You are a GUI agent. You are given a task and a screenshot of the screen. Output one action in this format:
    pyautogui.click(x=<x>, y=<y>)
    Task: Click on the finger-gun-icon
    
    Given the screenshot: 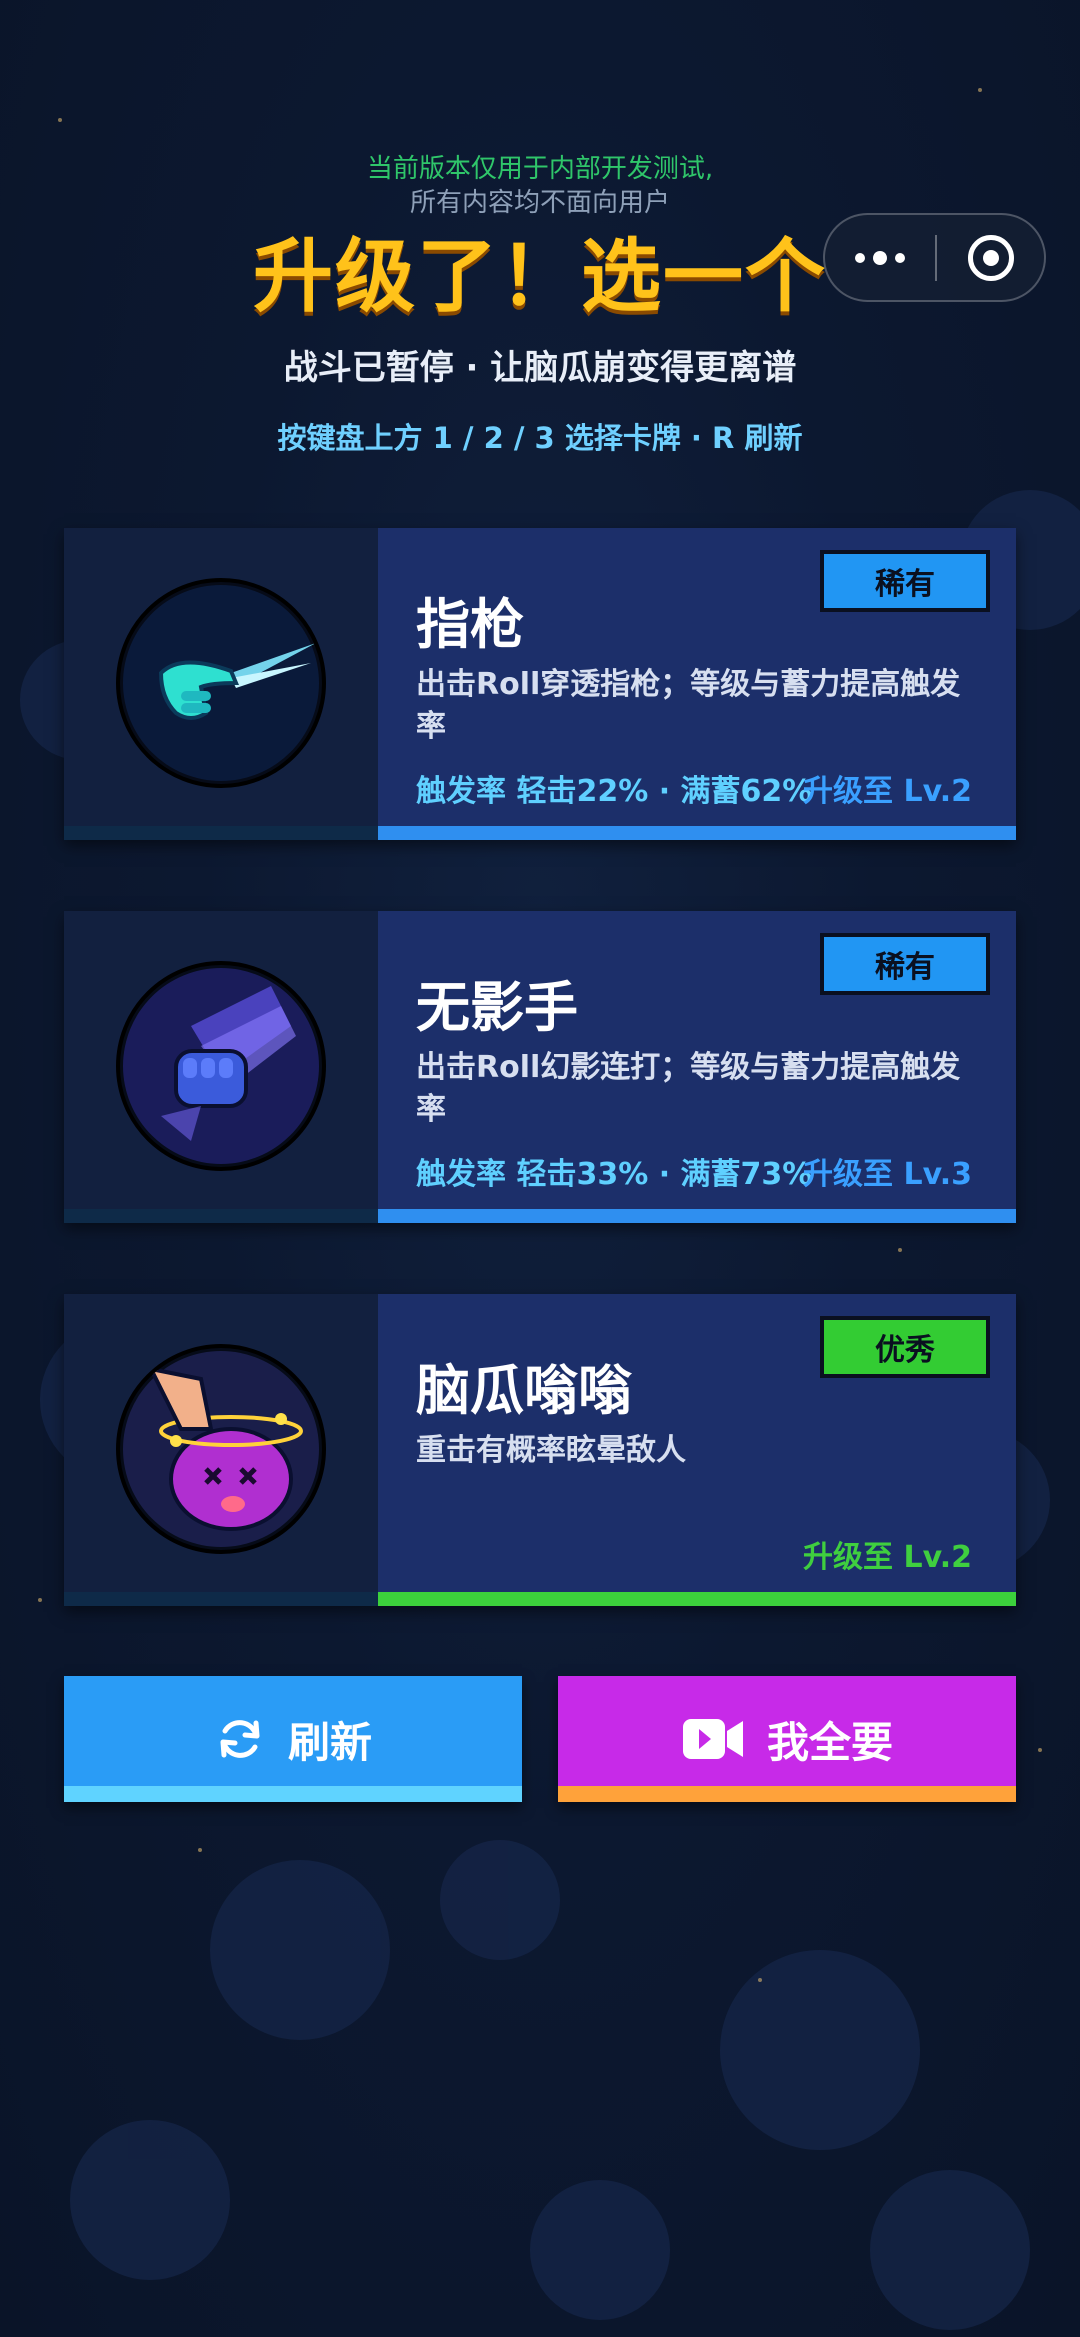 What is the action you would take?
    pyautogui.click(x=221, y=683)
    